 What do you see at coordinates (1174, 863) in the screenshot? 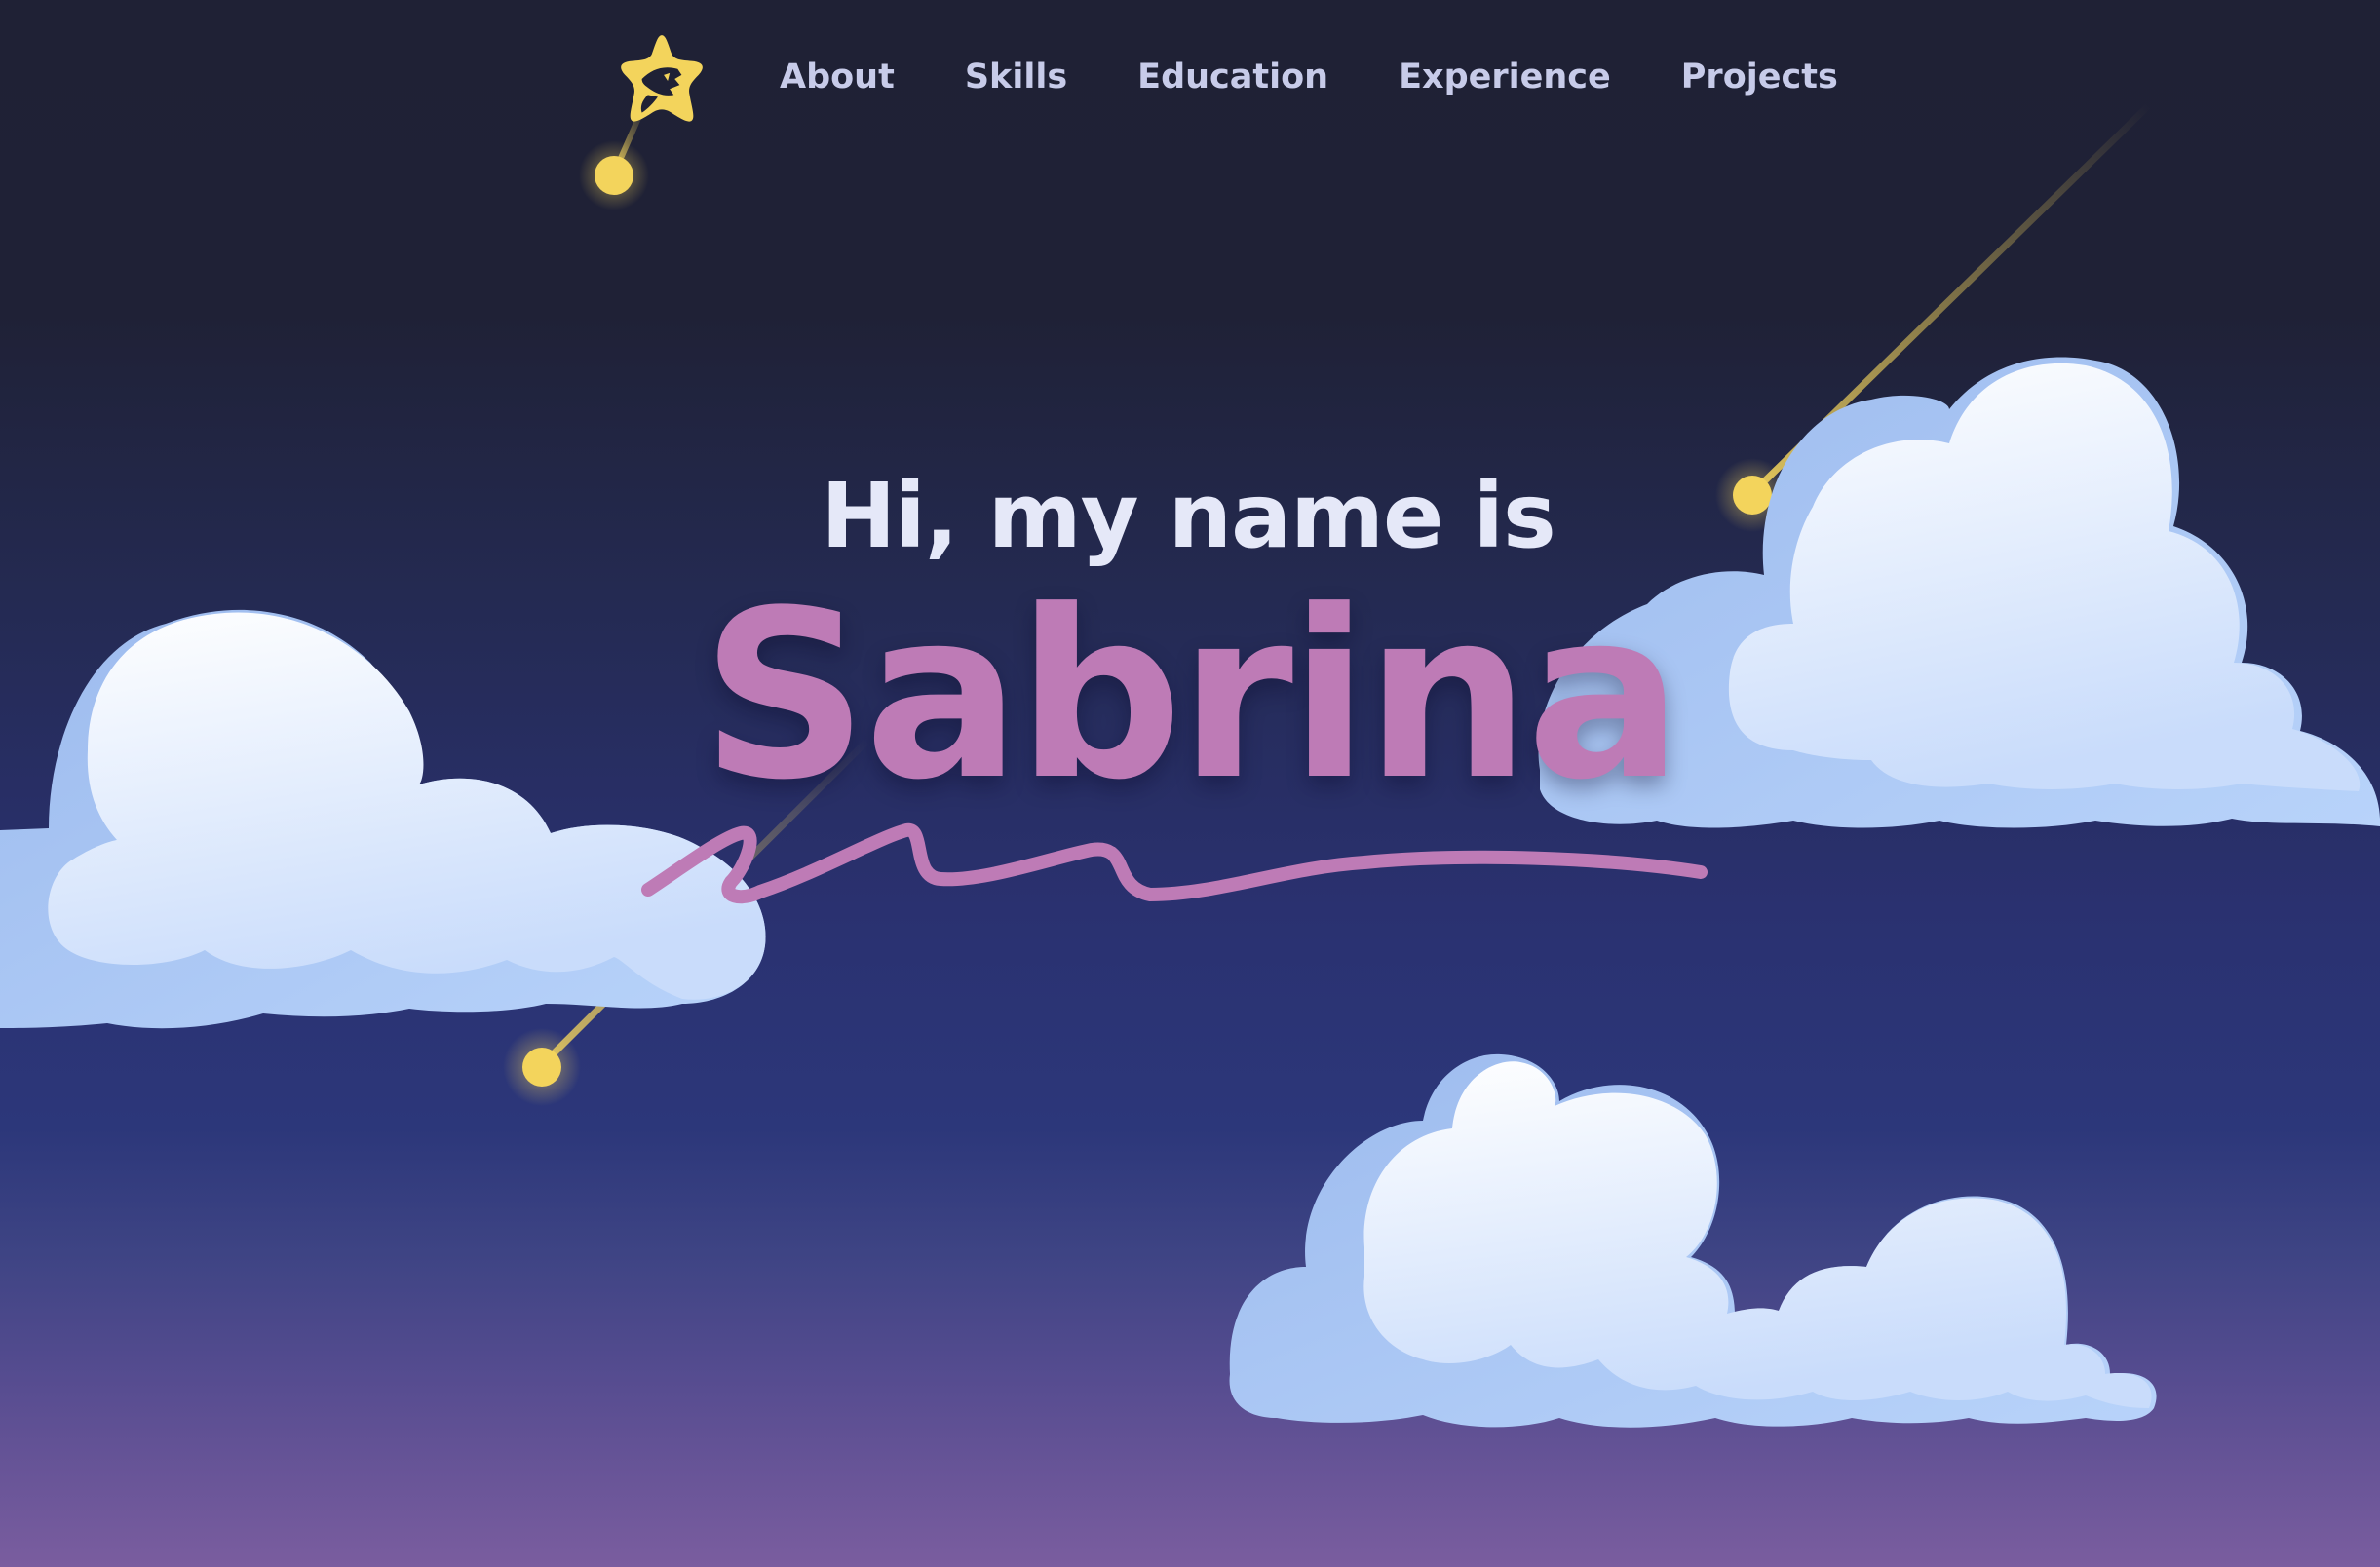
I see `name-underline-scribble` at bounding box center [1174, 863].